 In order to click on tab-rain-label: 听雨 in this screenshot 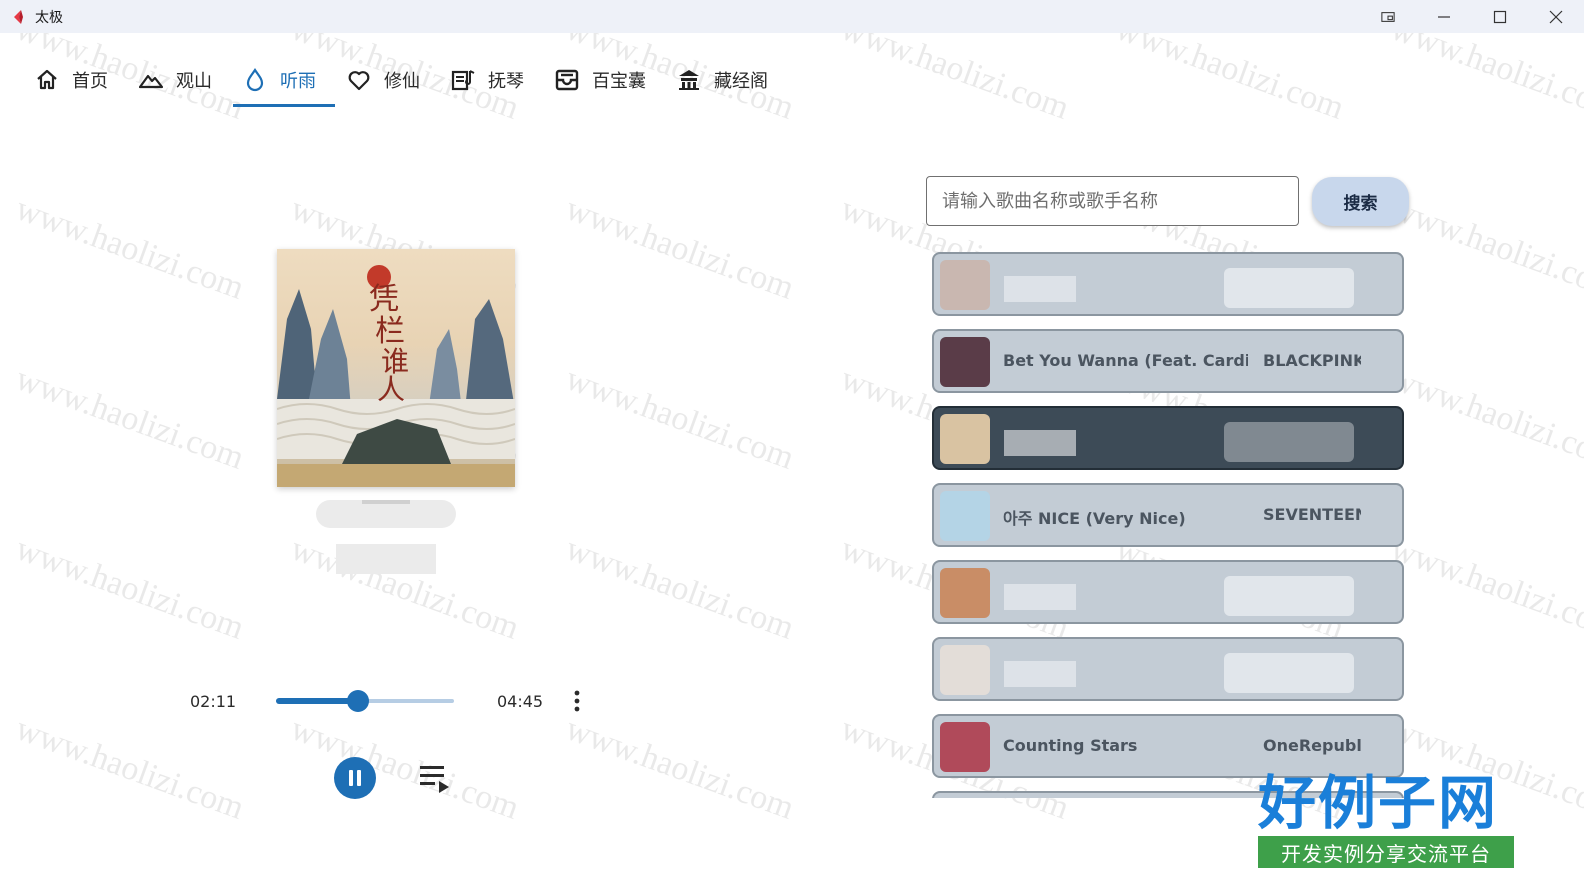, I will do `click(298, 81)`.